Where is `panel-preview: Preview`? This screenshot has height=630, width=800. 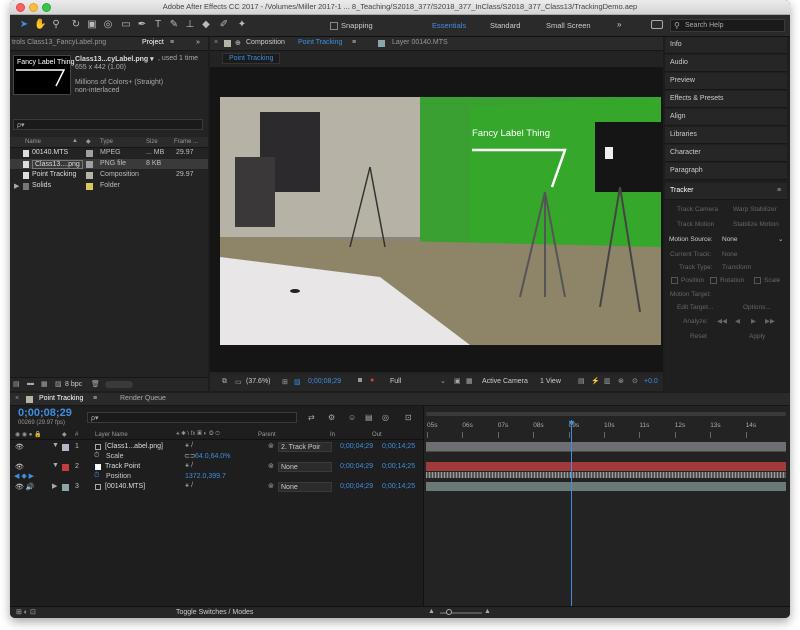
panel-preview: Preview is located at coordinates (726, 81).